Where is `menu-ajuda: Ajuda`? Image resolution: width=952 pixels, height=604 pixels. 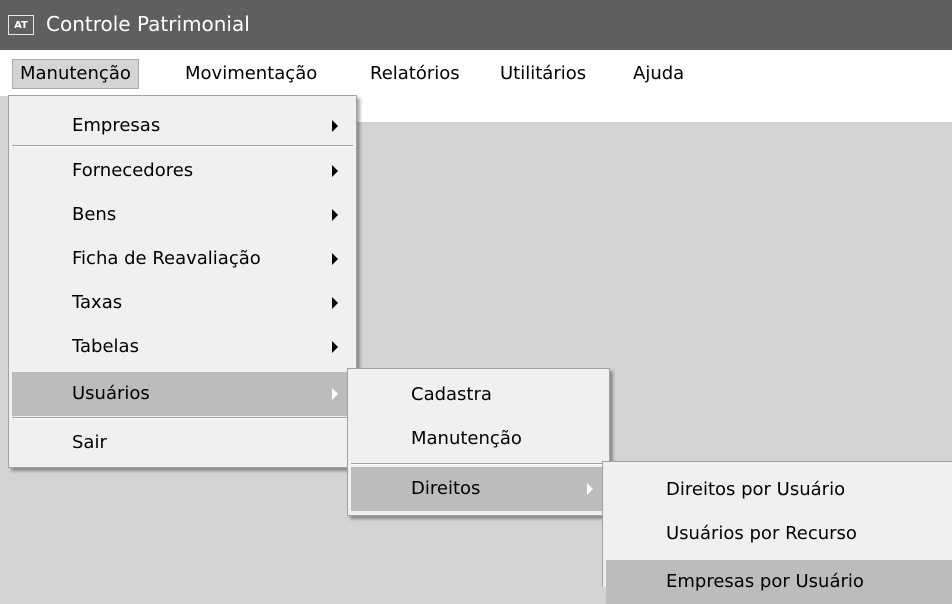 menu-ajuda: Ajuda is located at coordinates (658, 74).